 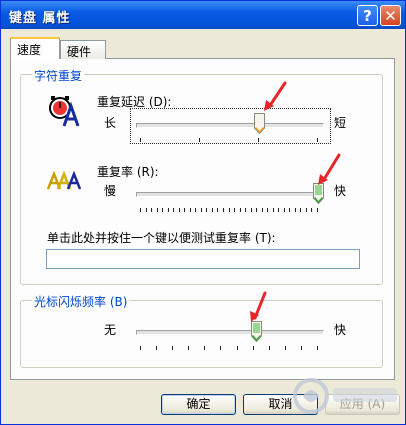 I want to click on window-title: 键盘 属性, so click(x=40, y=18).